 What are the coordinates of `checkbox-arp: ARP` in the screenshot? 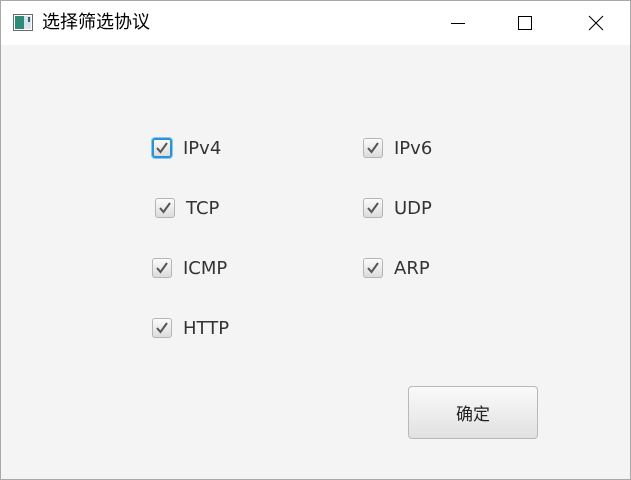 It's located at (396, 268).